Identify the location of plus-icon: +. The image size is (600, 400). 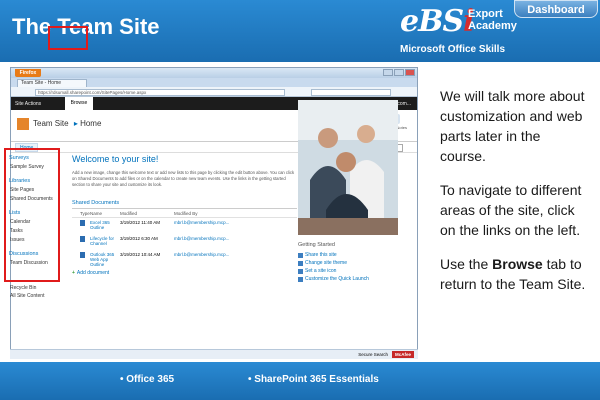
(73, 273).